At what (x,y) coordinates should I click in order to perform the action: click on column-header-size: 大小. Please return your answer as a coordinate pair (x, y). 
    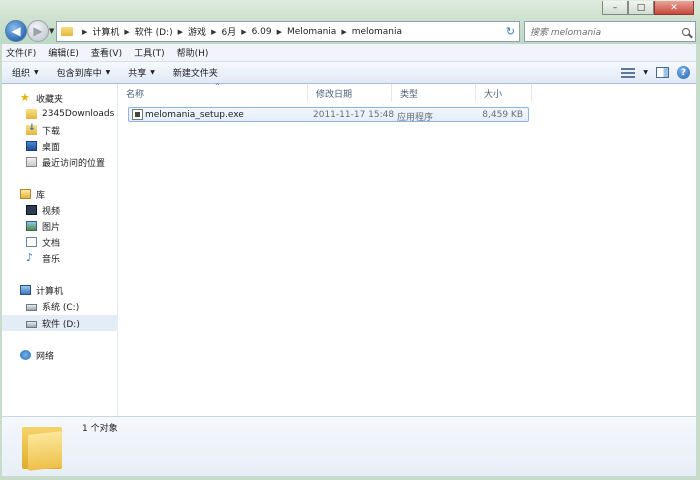
    Looking at the image, I should click on (504, 93).